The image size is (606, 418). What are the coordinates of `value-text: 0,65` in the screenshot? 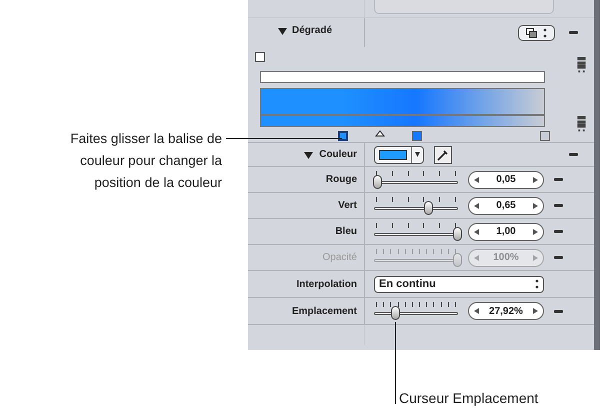 It's located at (506, 206).